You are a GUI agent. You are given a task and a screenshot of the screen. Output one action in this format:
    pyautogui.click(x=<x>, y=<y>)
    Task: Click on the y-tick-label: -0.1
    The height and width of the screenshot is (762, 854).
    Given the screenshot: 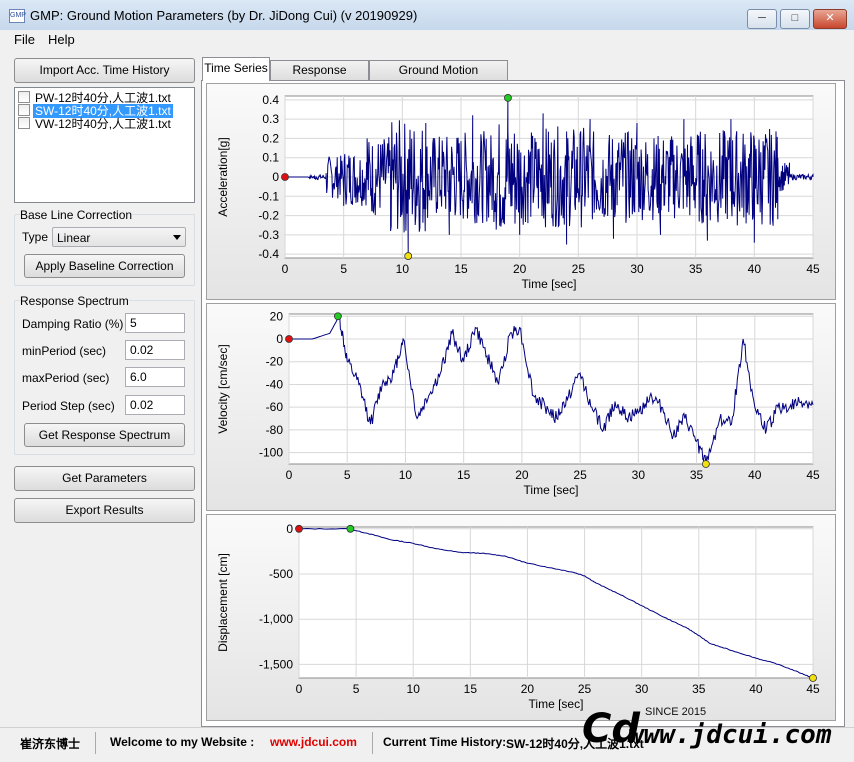 What is the action you would take?
    pyautogui.click(x=268, y=196)
    